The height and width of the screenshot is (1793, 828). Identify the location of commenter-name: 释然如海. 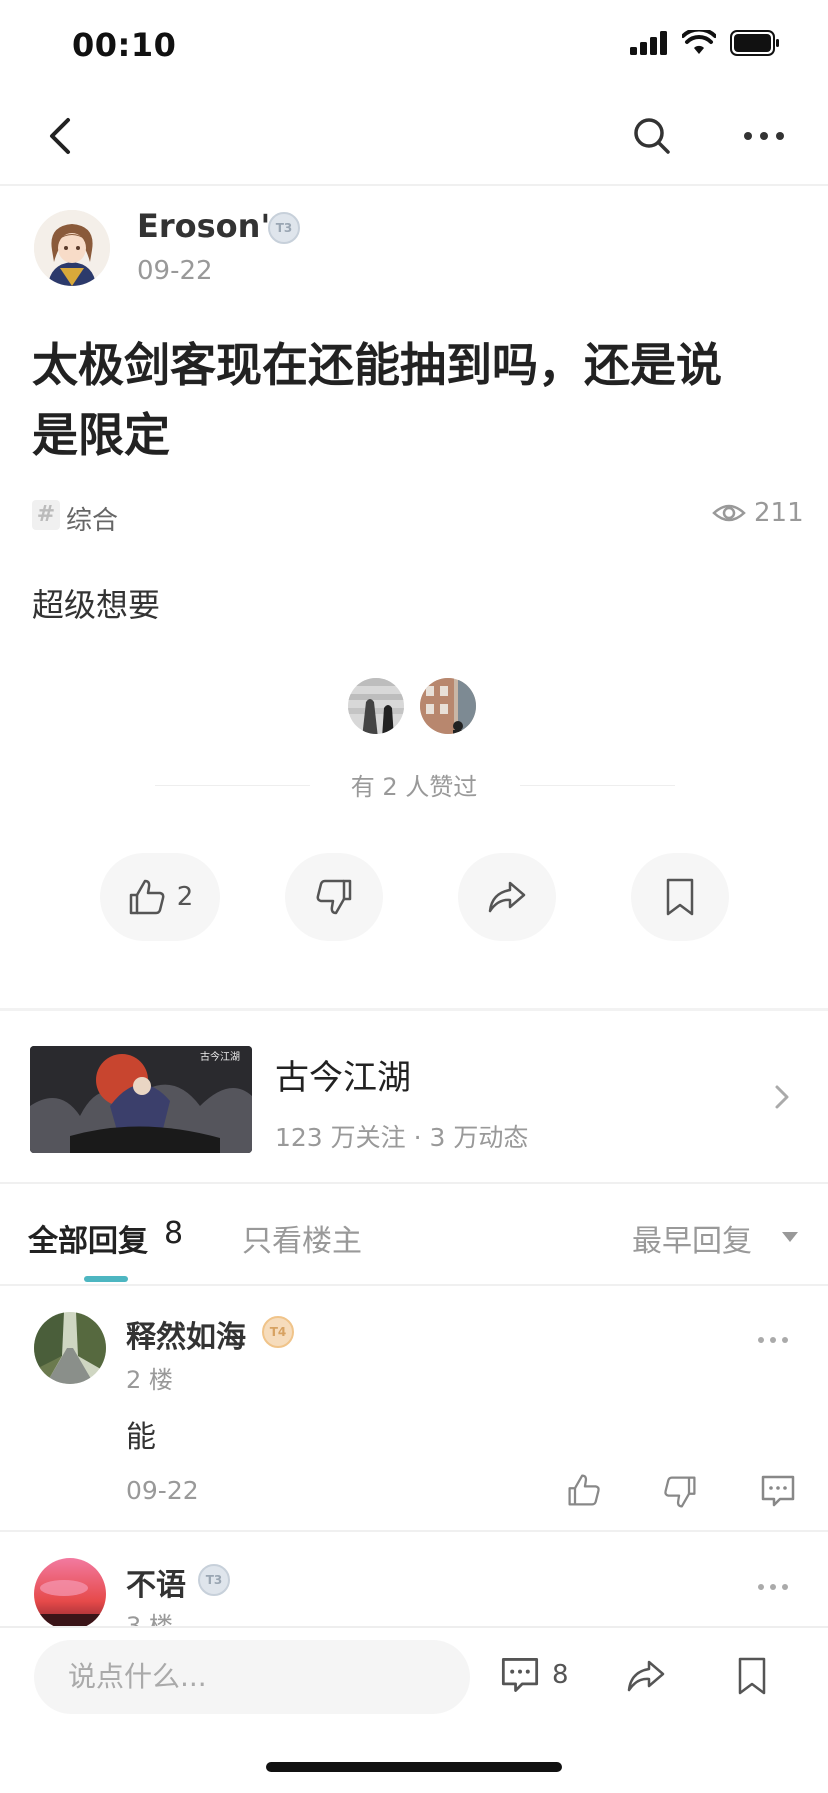
(186, 1334).